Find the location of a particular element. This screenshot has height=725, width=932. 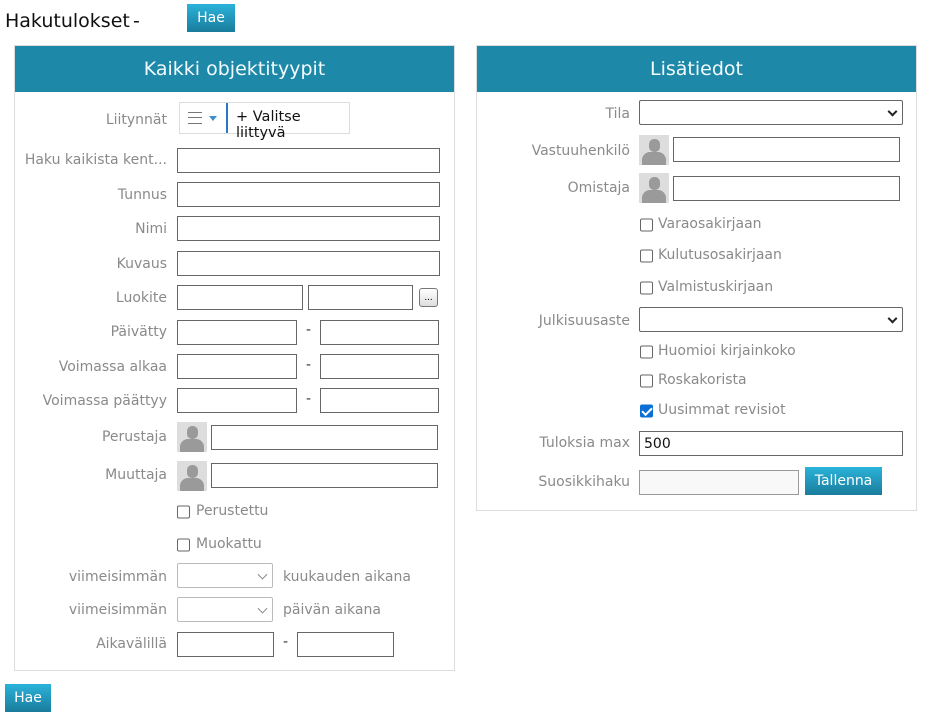

months-select is located at coordinates (225, 575).